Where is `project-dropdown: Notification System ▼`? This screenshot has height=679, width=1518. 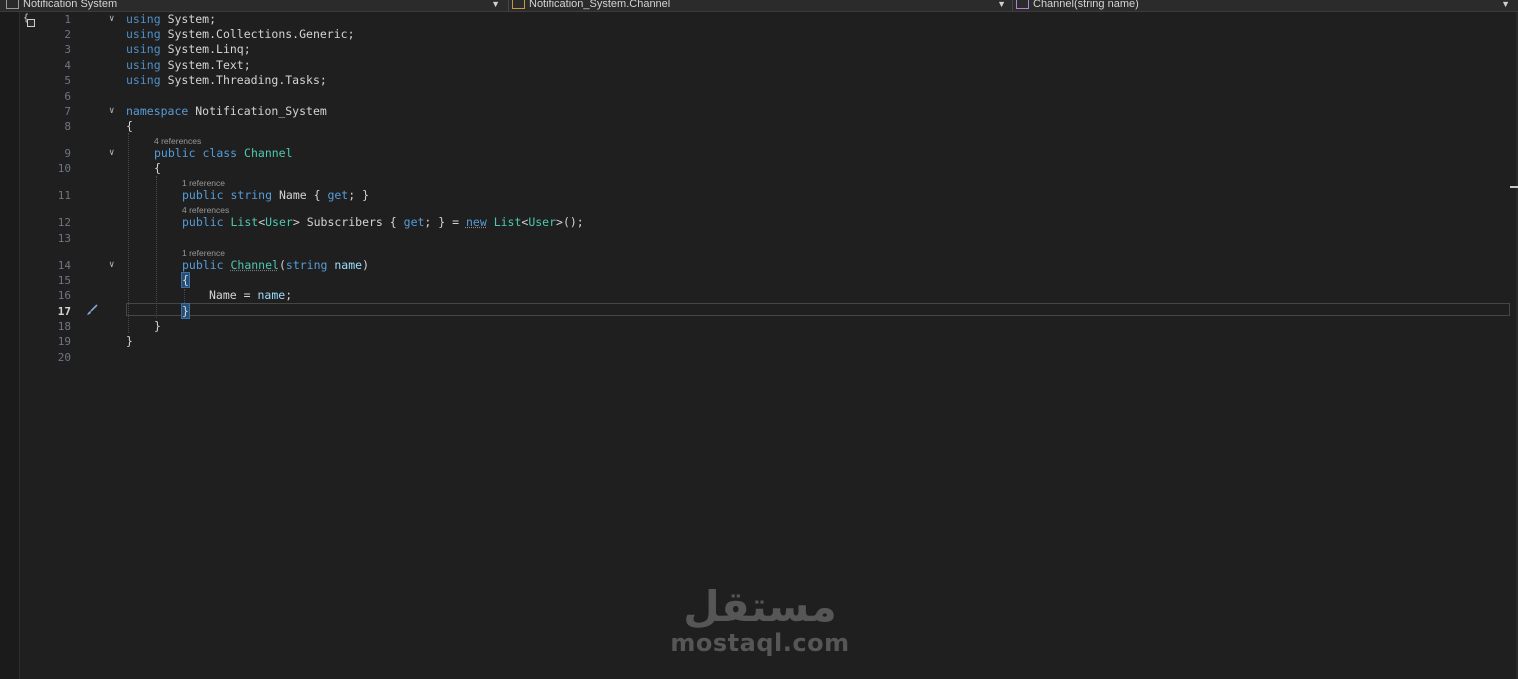 project-dropdown: Notification System ▼ is located at coordinates (255, 5).